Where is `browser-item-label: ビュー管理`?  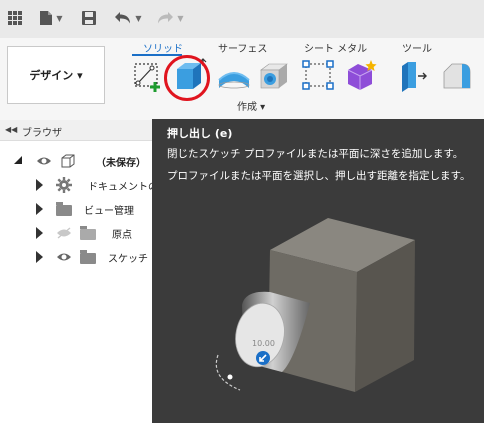 browser-item-label: ビュー管理 is located at coordinates (109, 211).